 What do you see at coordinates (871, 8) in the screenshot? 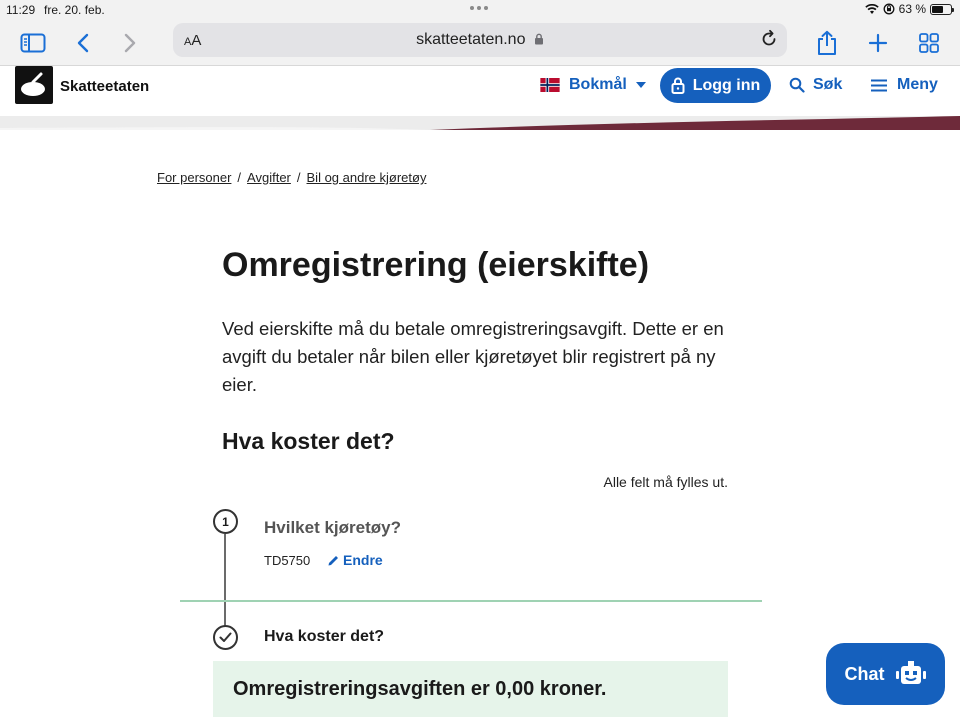
I see `wifi-icon` at bounding box center [871, 8].